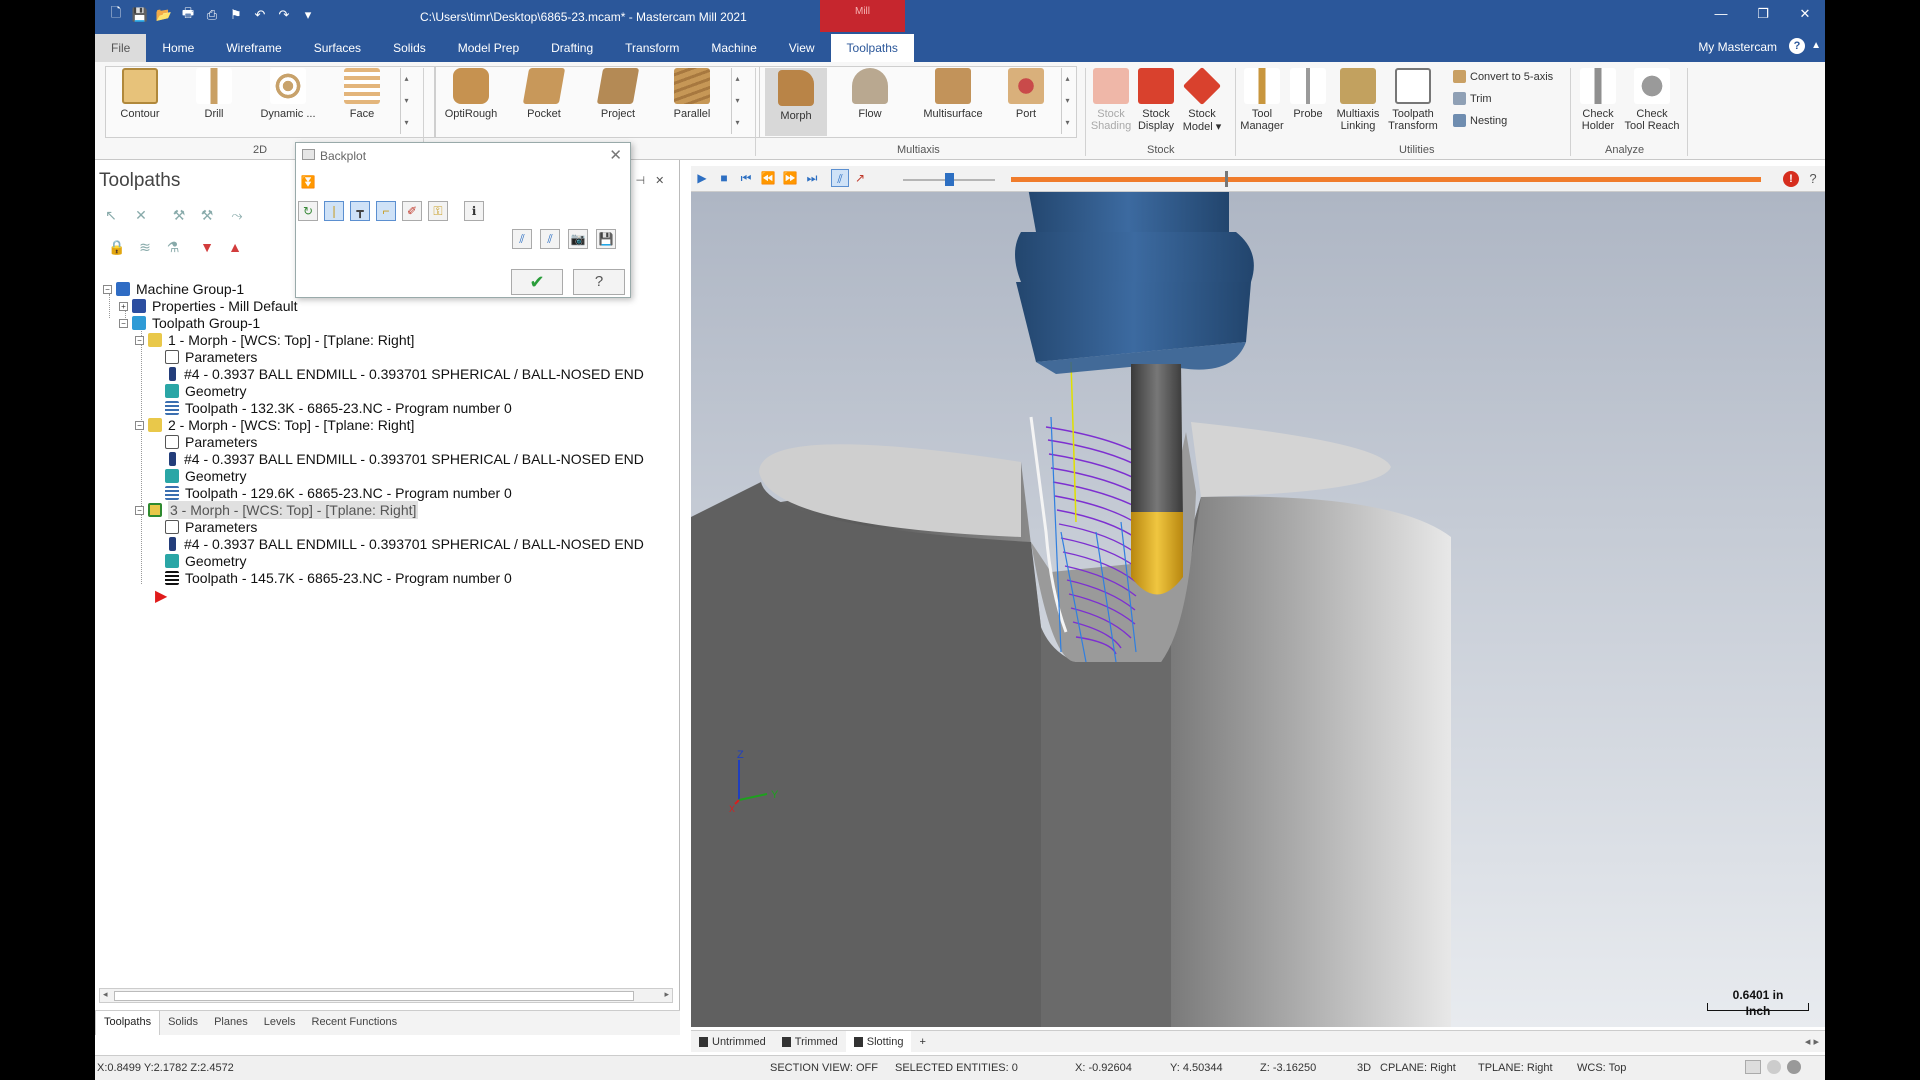 The image size is (1920, 1080). Describe the element at coordinates (116, 14) in the screenshot. I see `new-file-icon: 🗋` at that location.